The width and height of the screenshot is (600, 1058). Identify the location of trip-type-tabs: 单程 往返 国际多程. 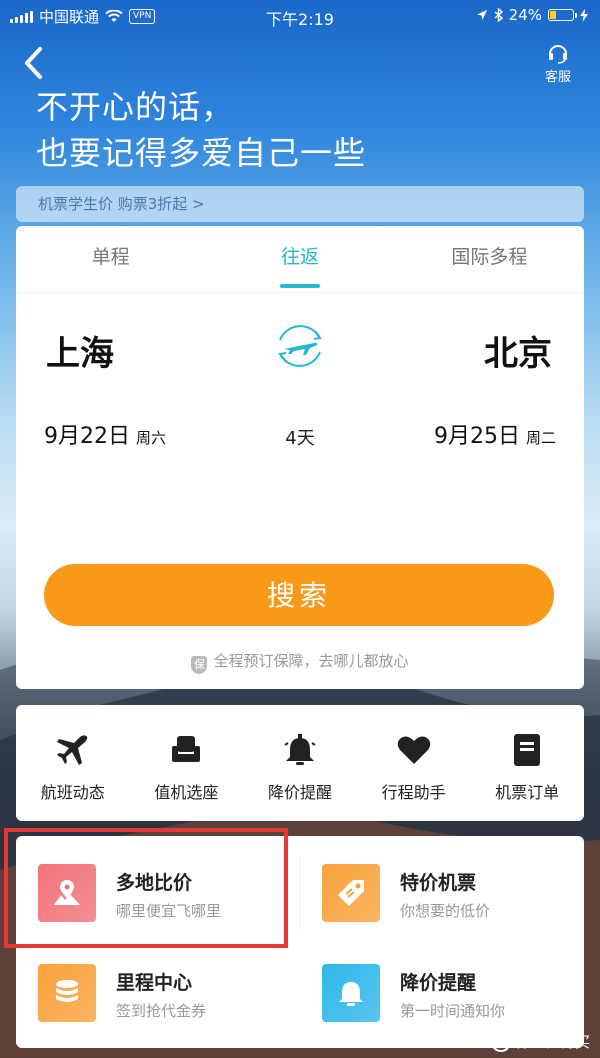
(300, 259).